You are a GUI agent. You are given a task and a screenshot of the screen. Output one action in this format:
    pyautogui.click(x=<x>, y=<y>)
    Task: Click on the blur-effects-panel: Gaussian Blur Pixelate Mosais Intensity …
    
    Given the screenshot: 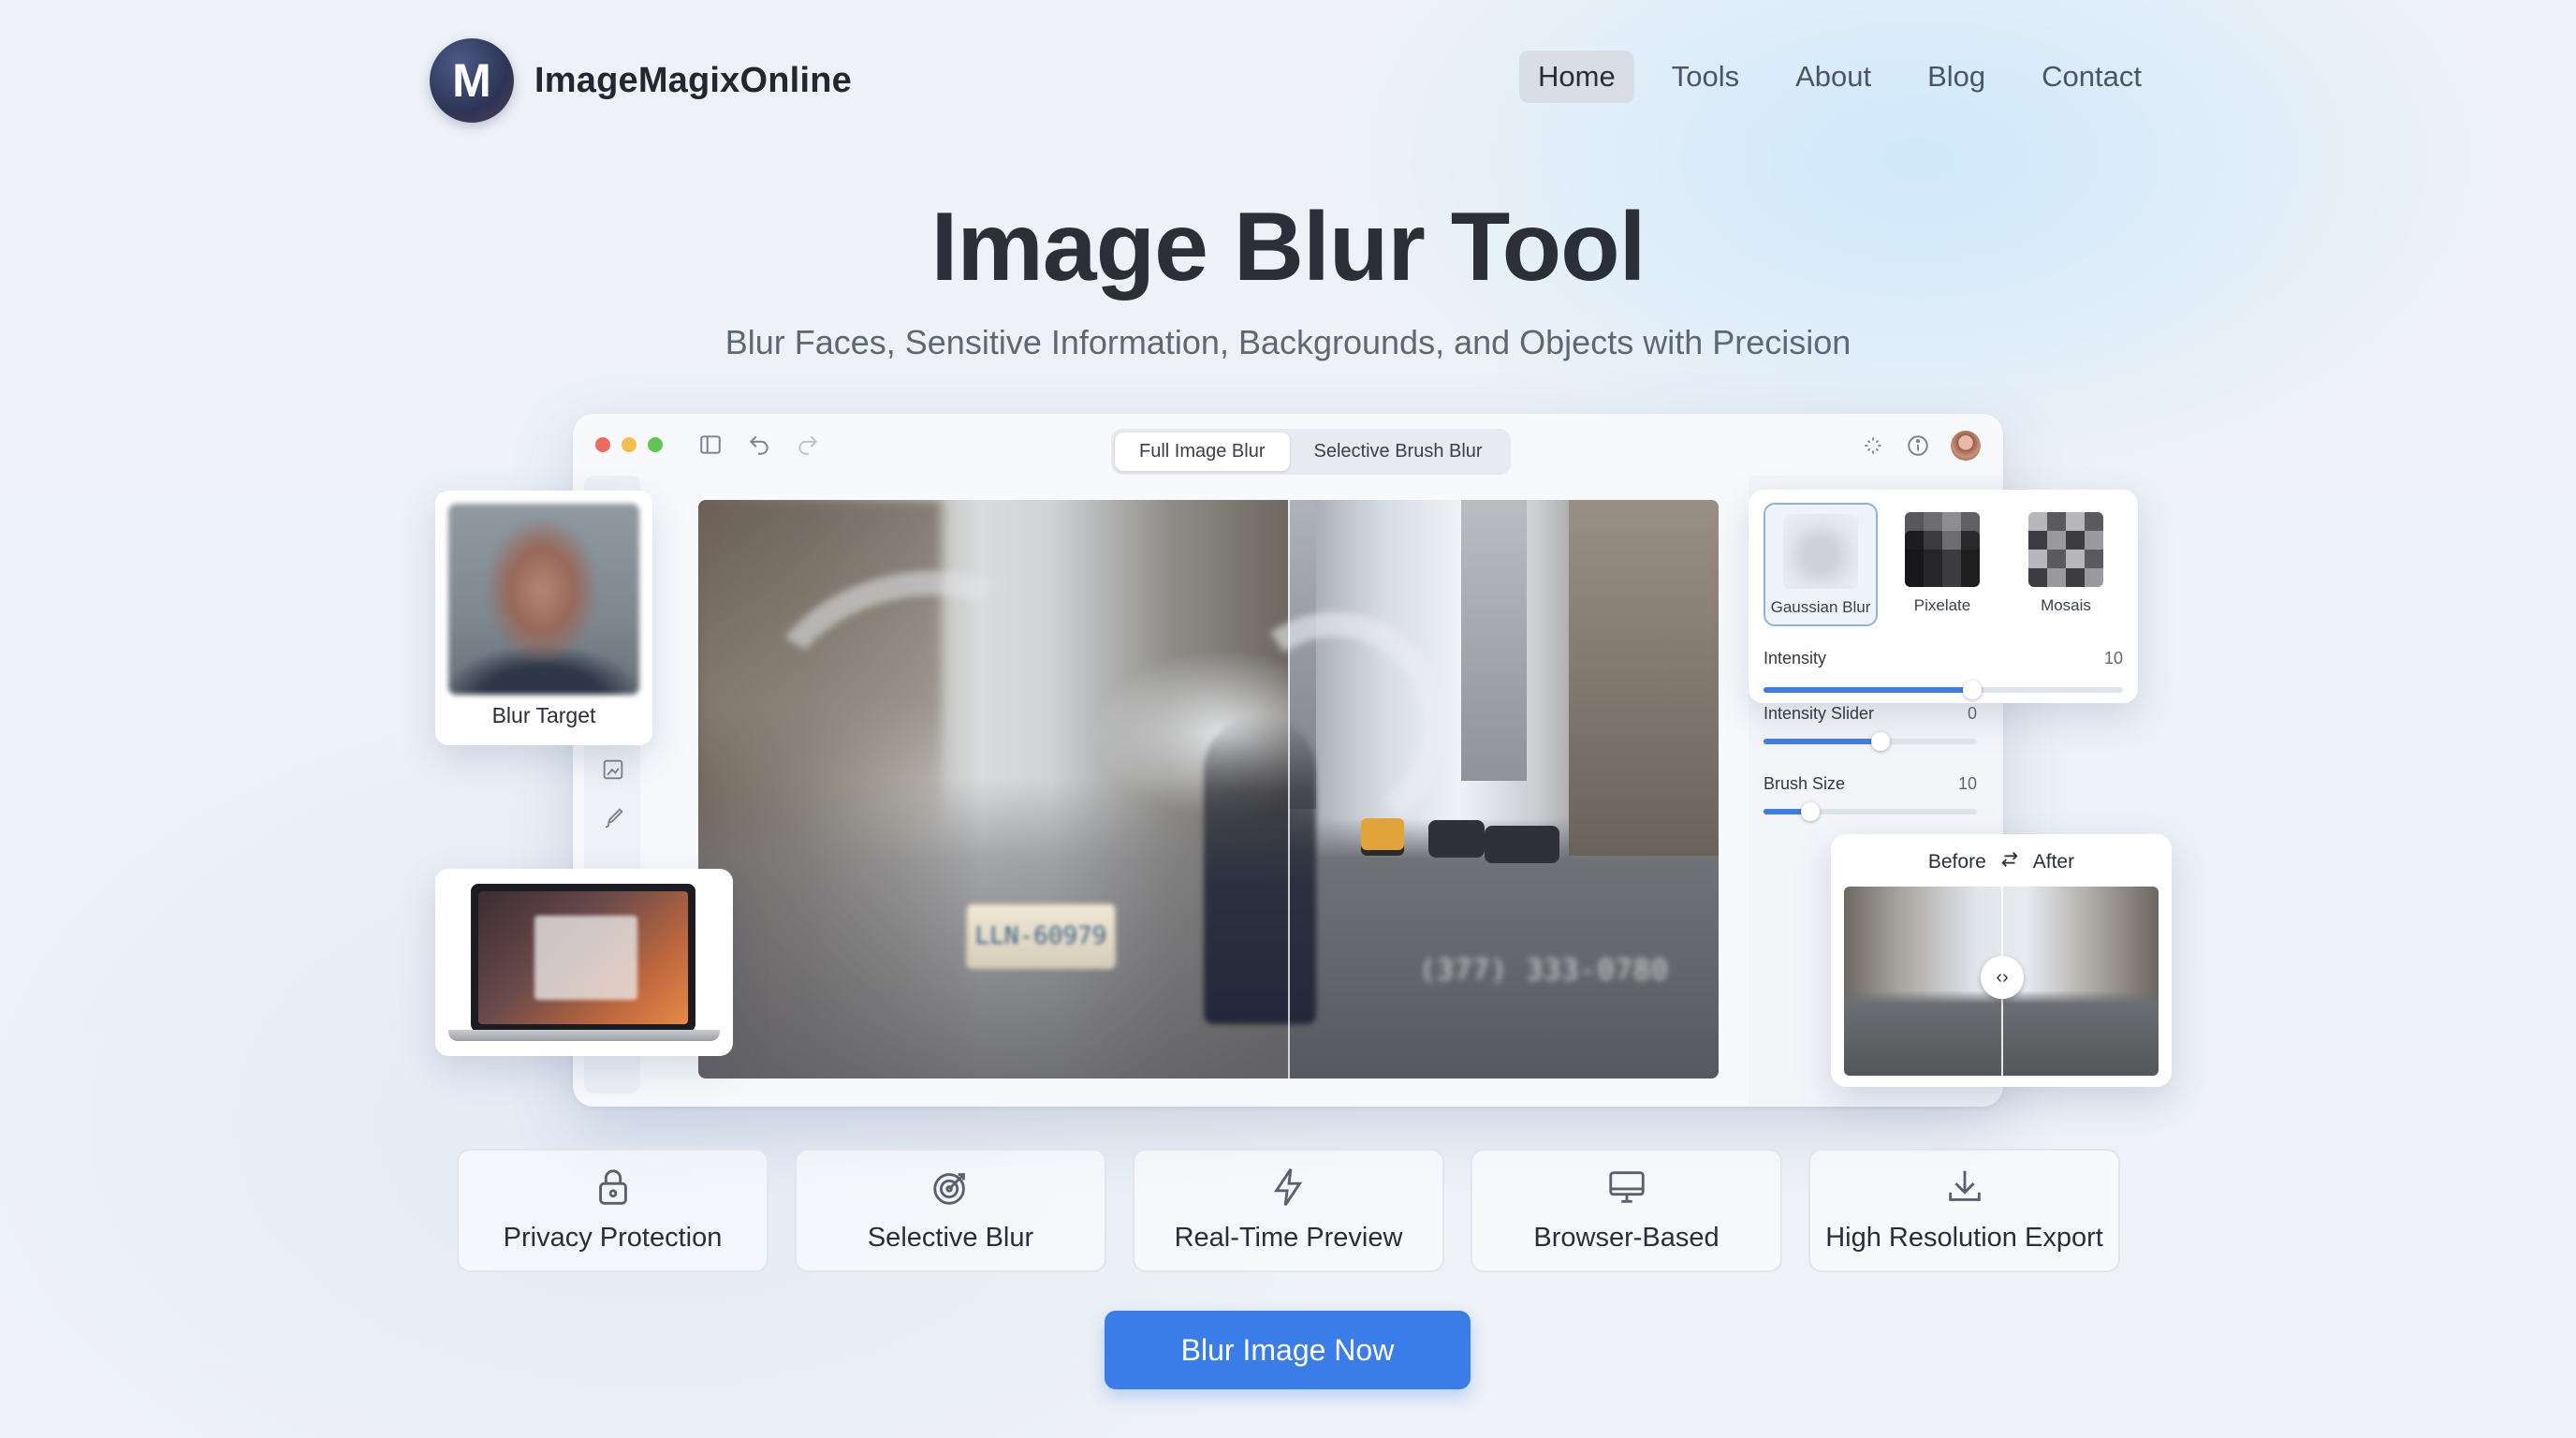 What is the action you would take?
    pyautogui.click(x=1943, y=596)
    